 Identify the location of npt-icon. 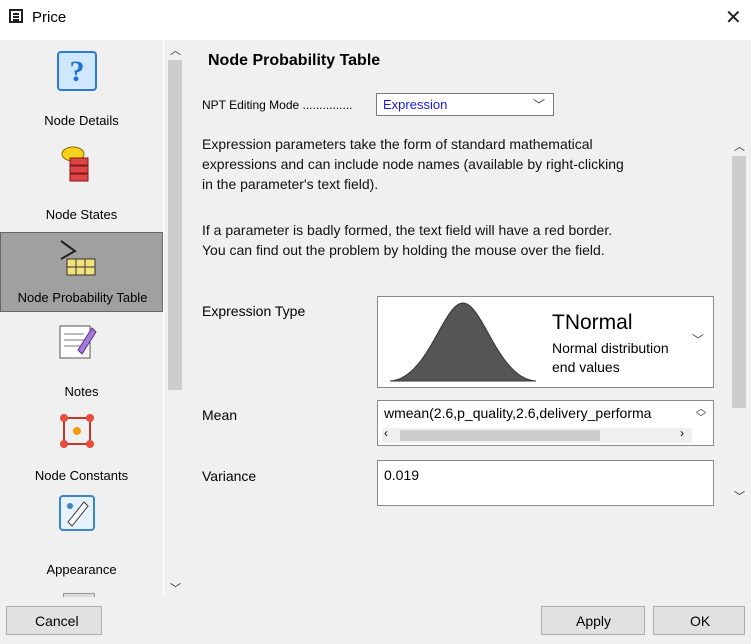
(78, 258).